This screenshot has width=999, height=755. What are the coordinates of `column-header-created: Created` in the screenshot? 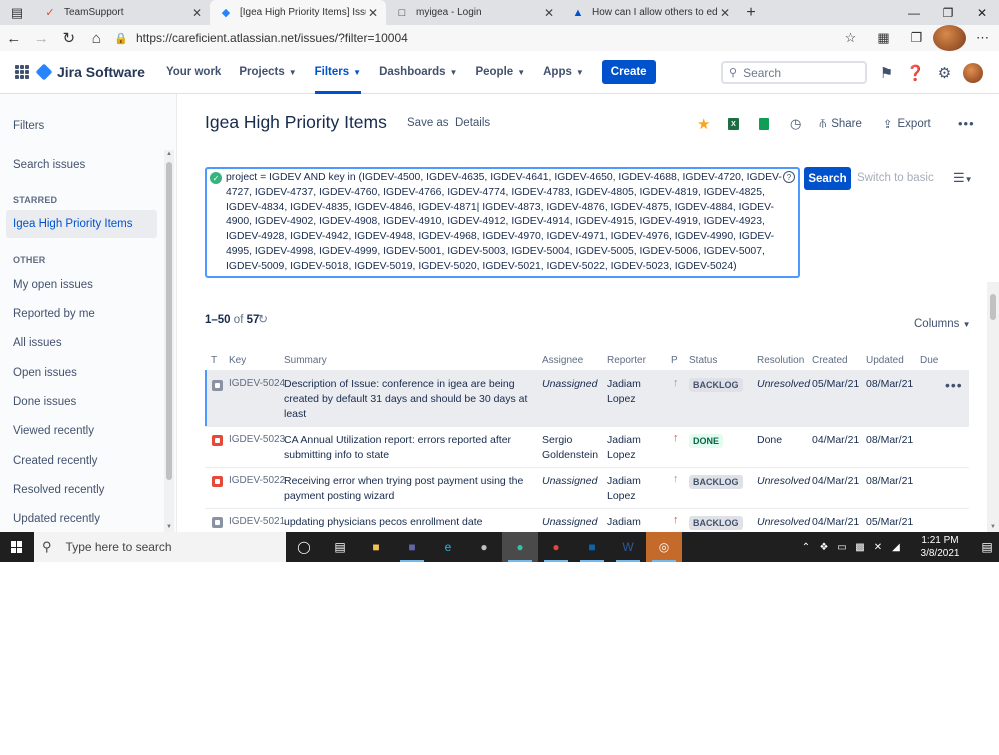 It's located at (830, 360).